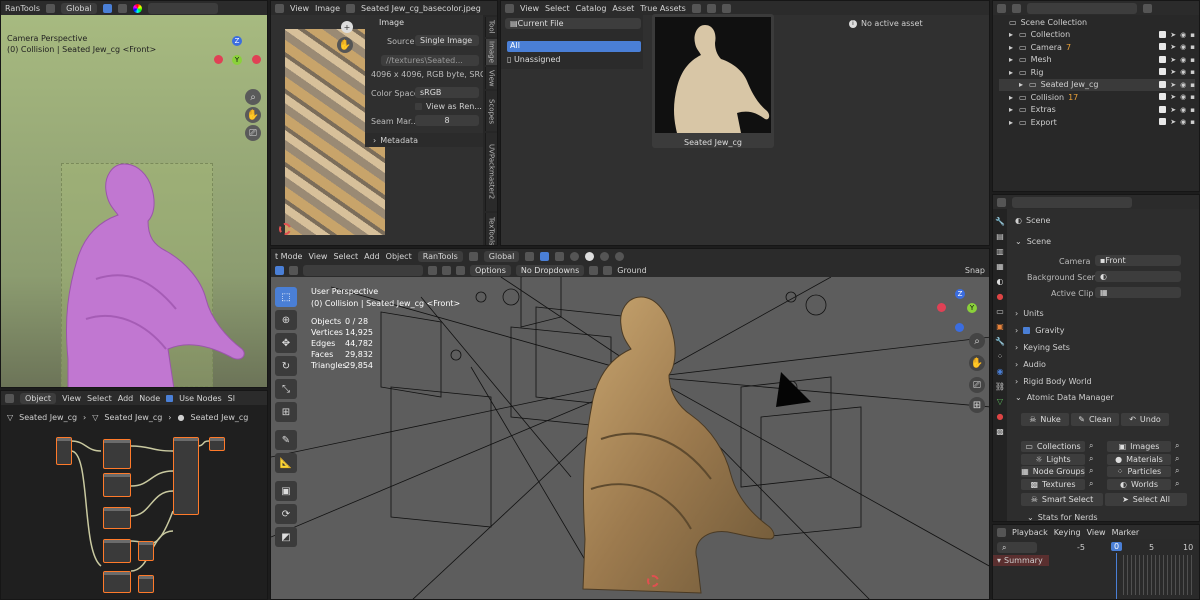 This screenshot has height=600, width=1200. I want to click on gizmo-neg-z-axis, so click(959, 327).